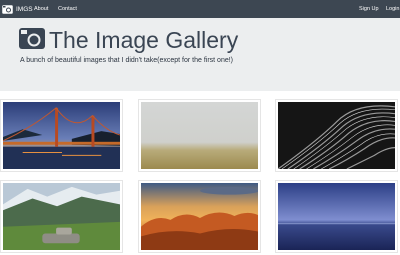  I want to click on sunset-clouds-photo, so click(199, 216).